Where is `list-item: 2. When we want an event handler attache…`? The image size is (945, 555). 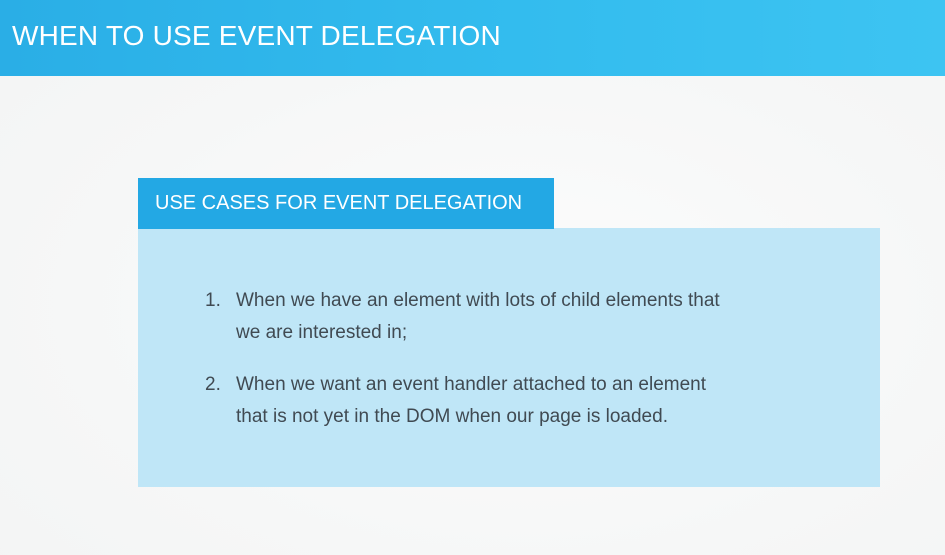 list-item: 2. When we want an event handler attache… is located at coordinates (510, 401).